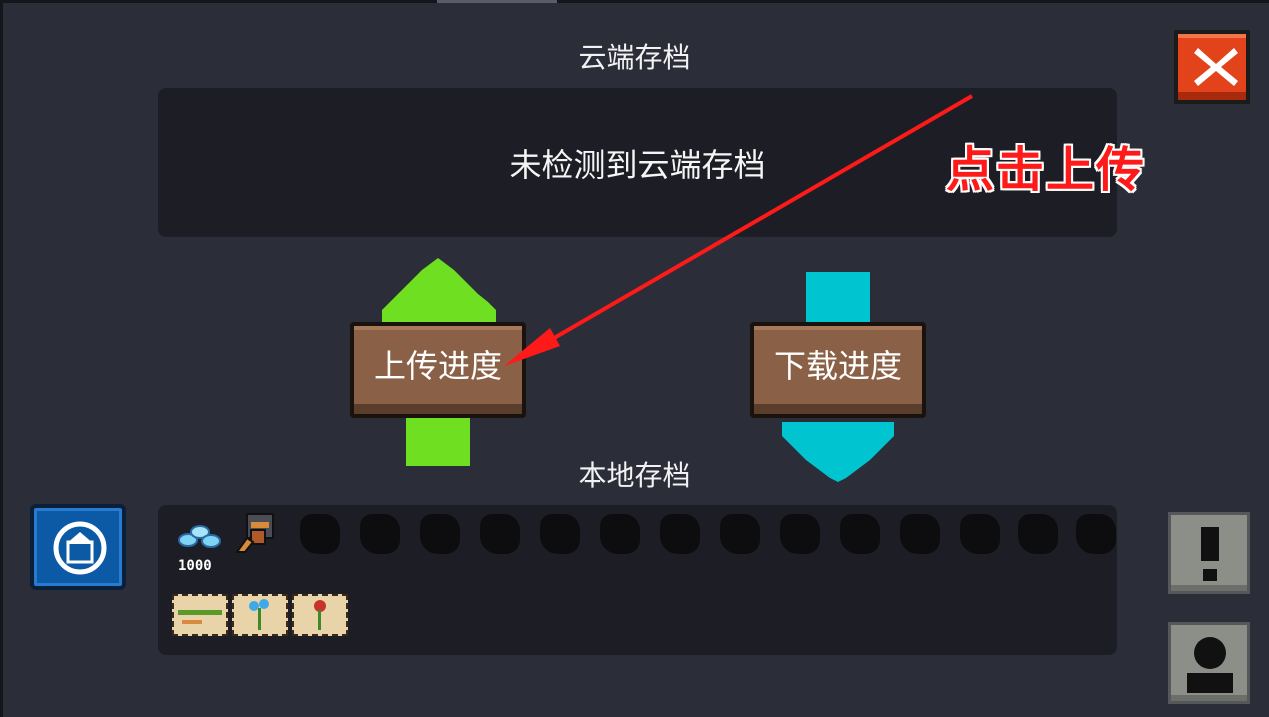 The height and width of the screenshot is (717, 1269). I want to click on person-icon, so click(1210, 665).